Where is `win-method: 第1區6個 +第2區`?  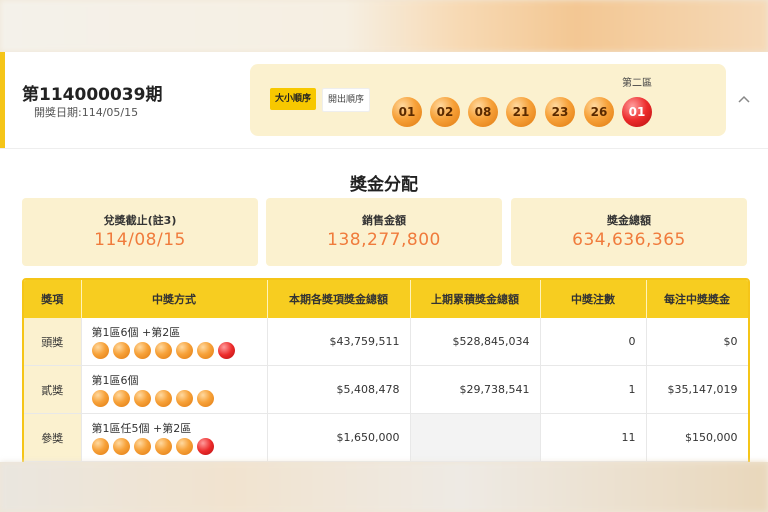
win-method: 第1區6個 +第2區 is located at coordinates (174, 342).